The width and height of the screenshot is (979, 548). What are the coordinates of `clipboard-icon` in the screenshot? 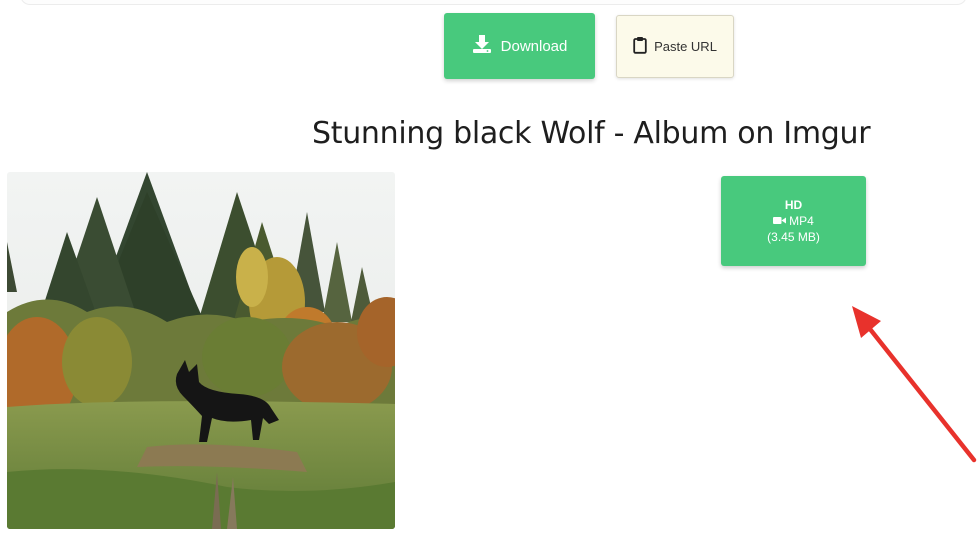 It's located at (640, 46).